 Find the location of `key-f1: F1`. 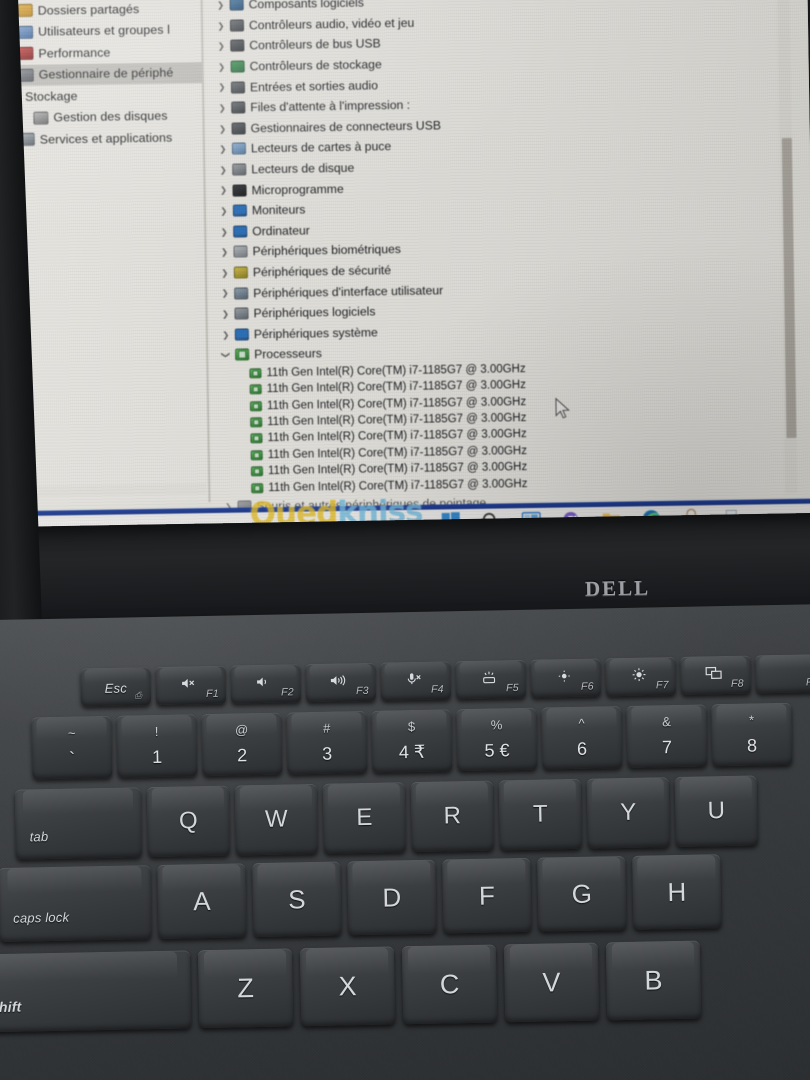

key-f1: F1 is located at coordinates (191, 685).